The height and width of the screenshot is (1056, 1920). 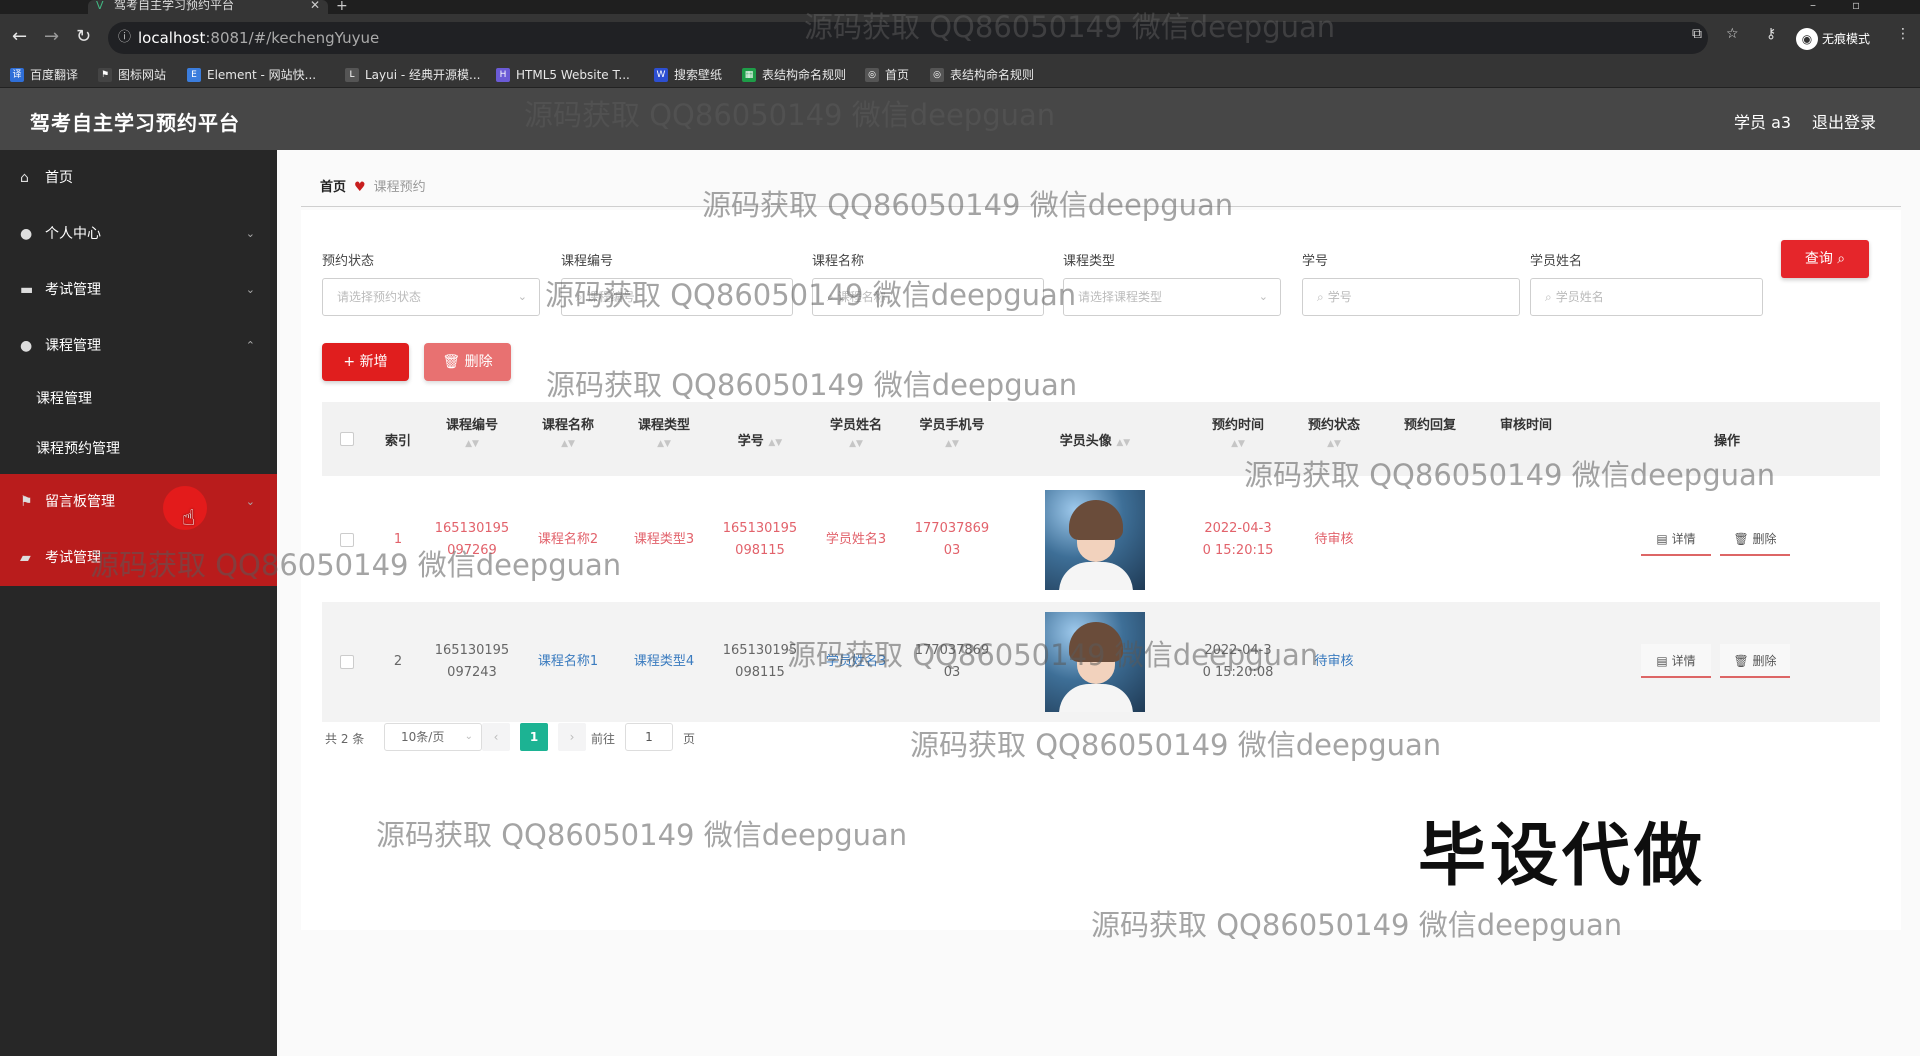 What do you see at coordinates (908, 38) in the screenshot?
I see `address-bar: ⓘ localhost:8081/#/kechengYuyue` at bounding box center [908, 38].